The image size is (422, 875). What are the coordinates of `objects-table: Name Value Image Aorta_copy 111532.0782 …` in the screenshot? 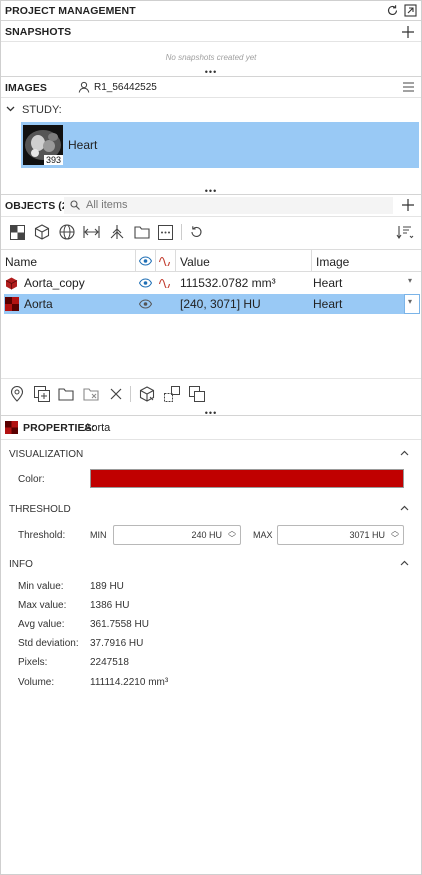 It's located at (211, 283).